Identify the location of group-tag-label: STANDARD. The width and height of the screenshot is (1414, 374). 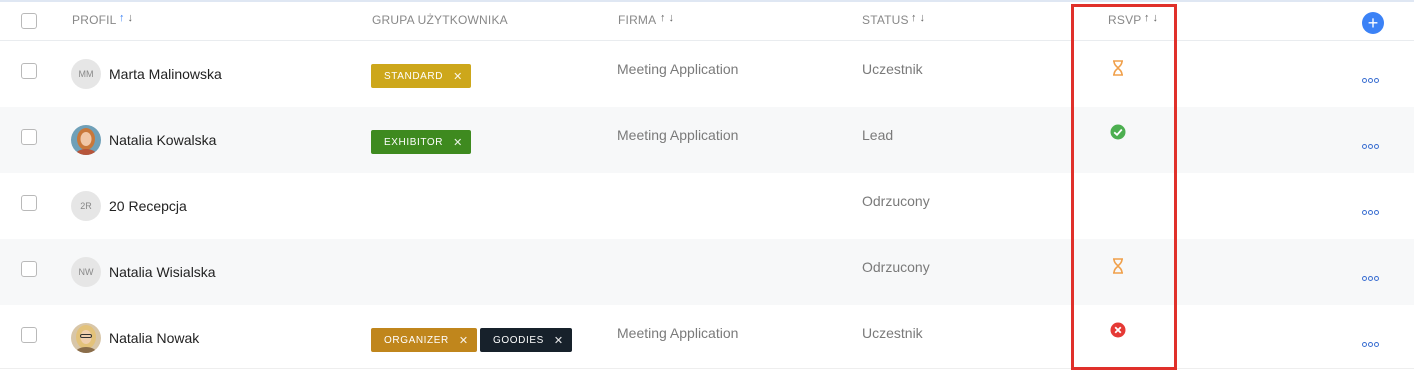
(414, 76).